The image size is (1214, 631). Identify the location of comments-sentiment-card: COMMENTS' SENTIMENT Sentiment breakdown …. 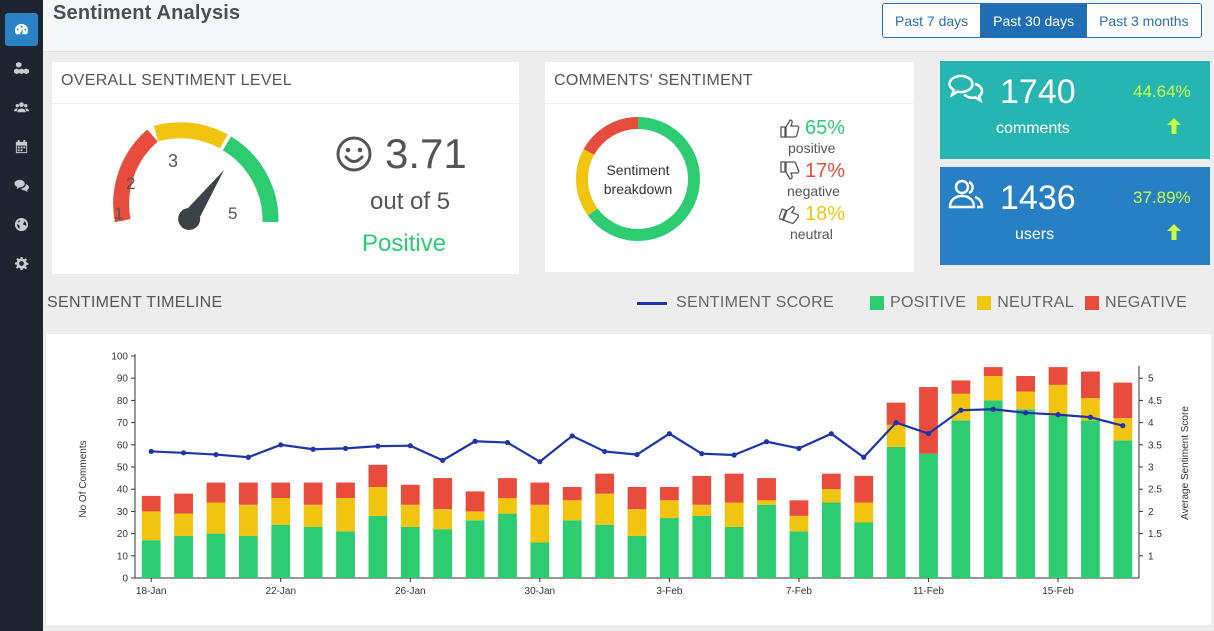
(729, 167).